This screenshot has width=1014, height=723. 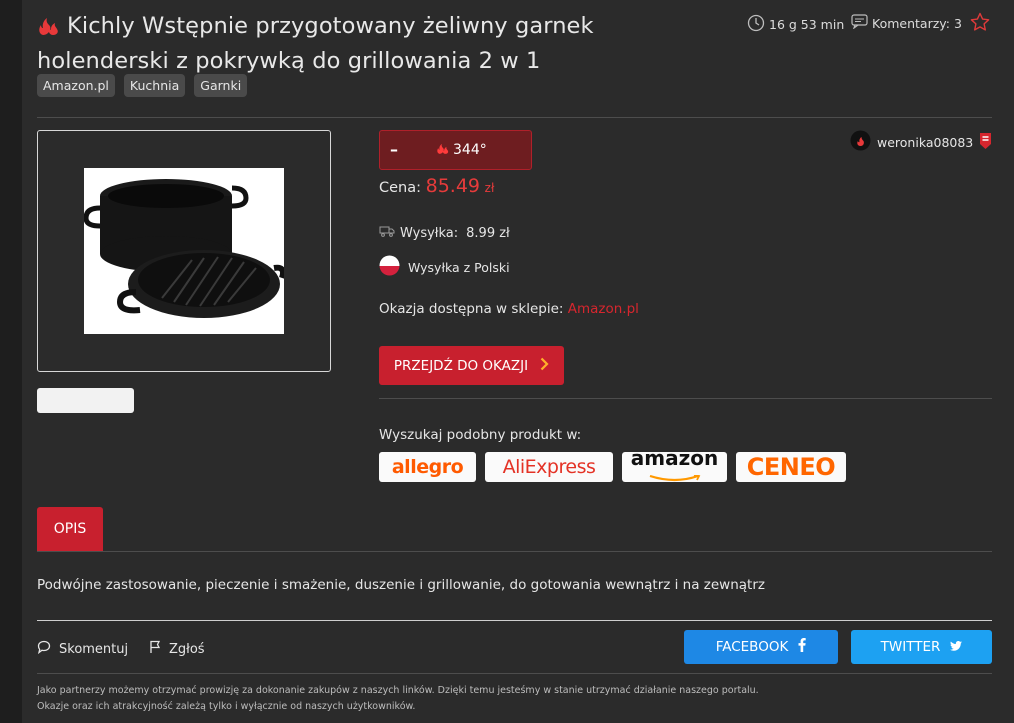 I want to click on facebook-icon, so click(x=802, y=647).